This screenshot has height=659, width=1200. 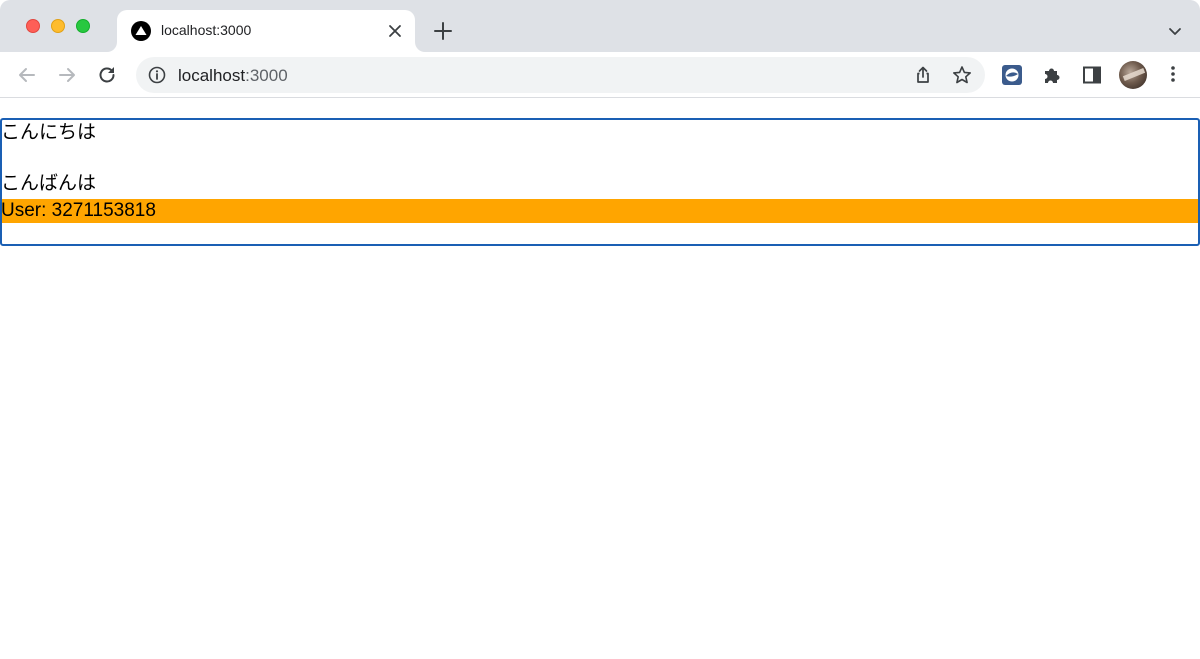 What do you see at coordinates (212, 75) in the screenshot?
I see `url-host: localhost` at bounding box center [212, 75].